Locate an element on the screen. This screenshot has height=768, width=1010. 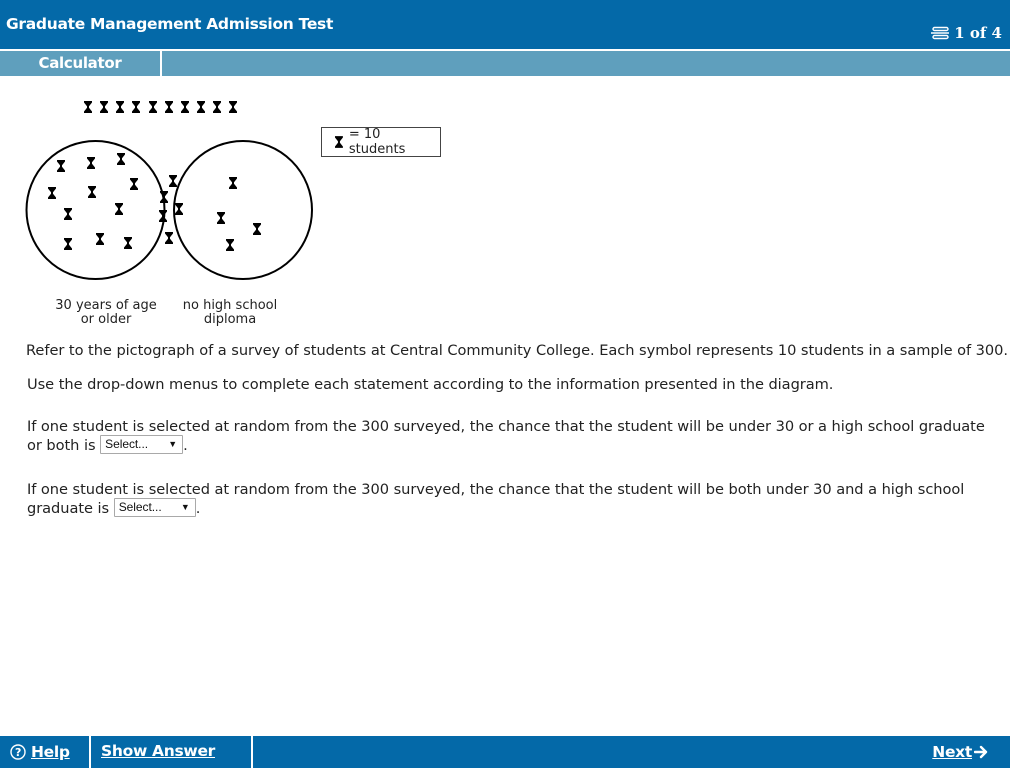
help-button: ? Help is located at coordinates (40, 752).